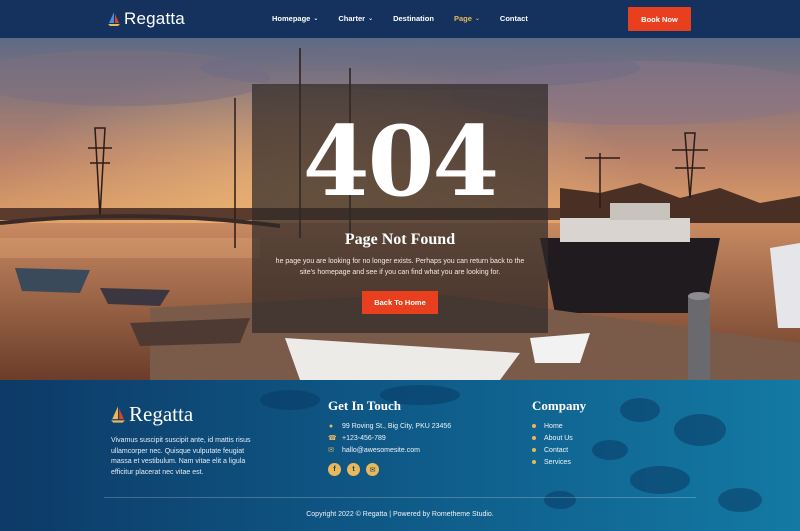 The image size is (800, 531). What do you see at coordinates (400, 302) in the screenshot?
I see `back-to-home-button: Back To Home` at bounding box center [400, 302].